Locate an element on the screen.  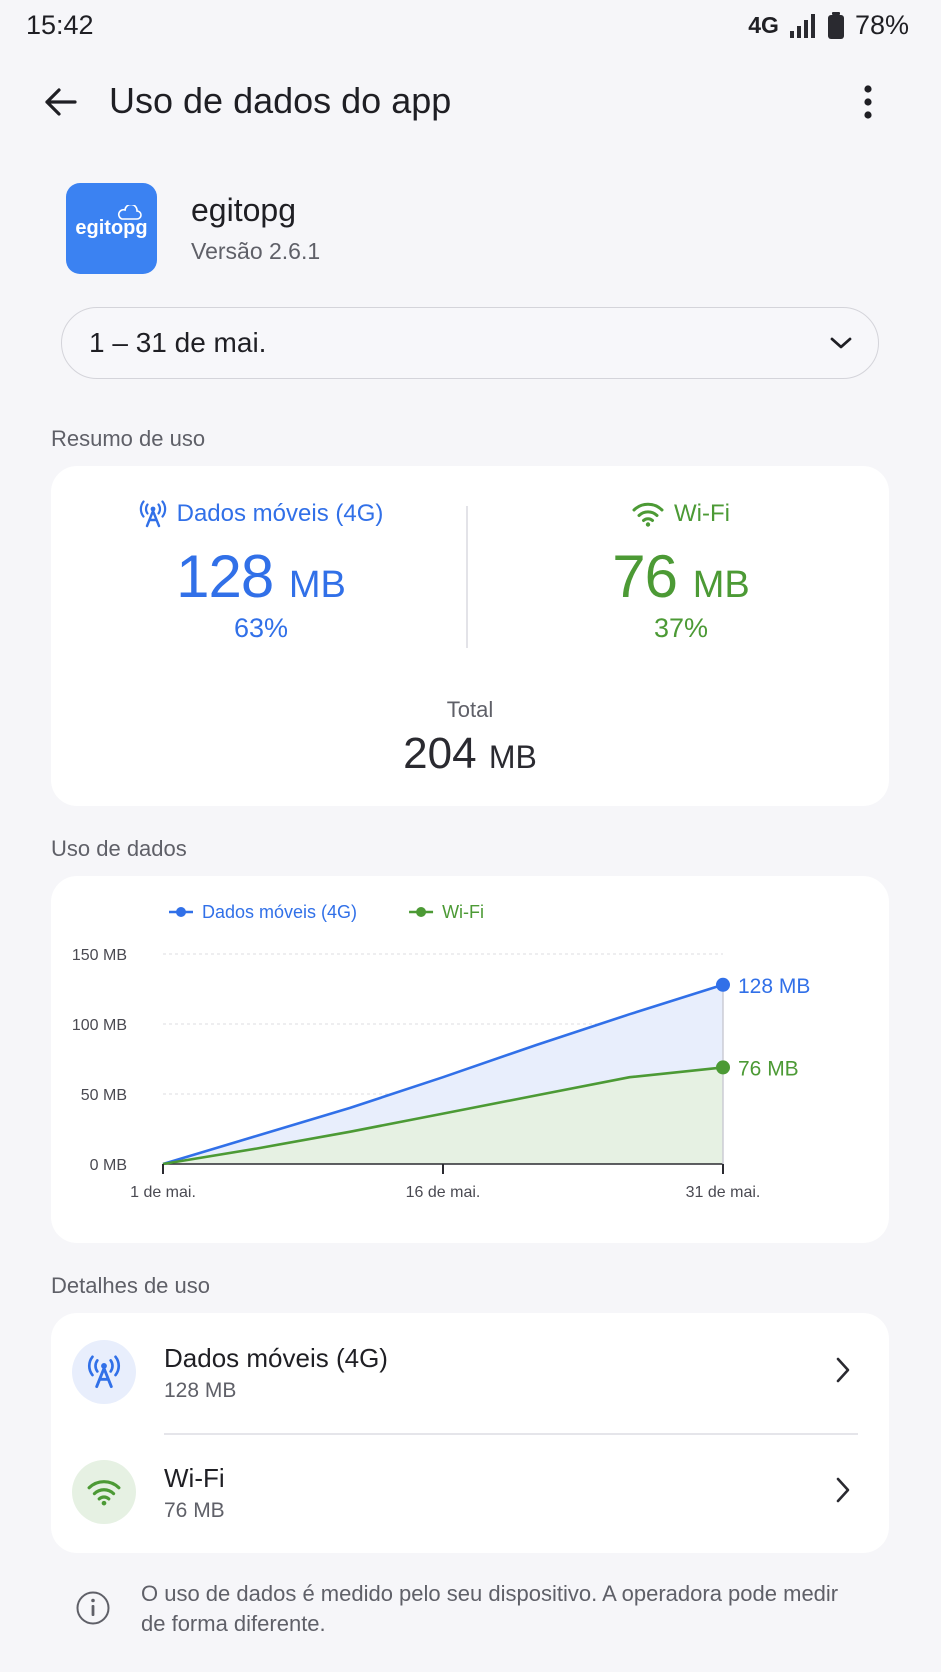
series-end-label-0: 128 MB is located at coordinates (774, 986).